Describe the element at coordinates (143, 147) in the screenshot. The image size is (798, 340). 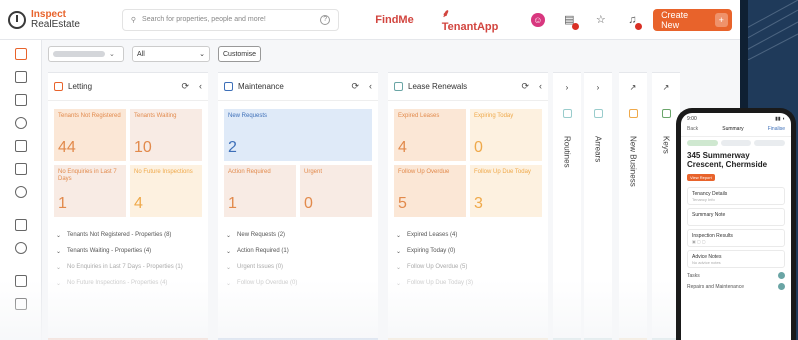
I see `tile-value: 10` at that location.